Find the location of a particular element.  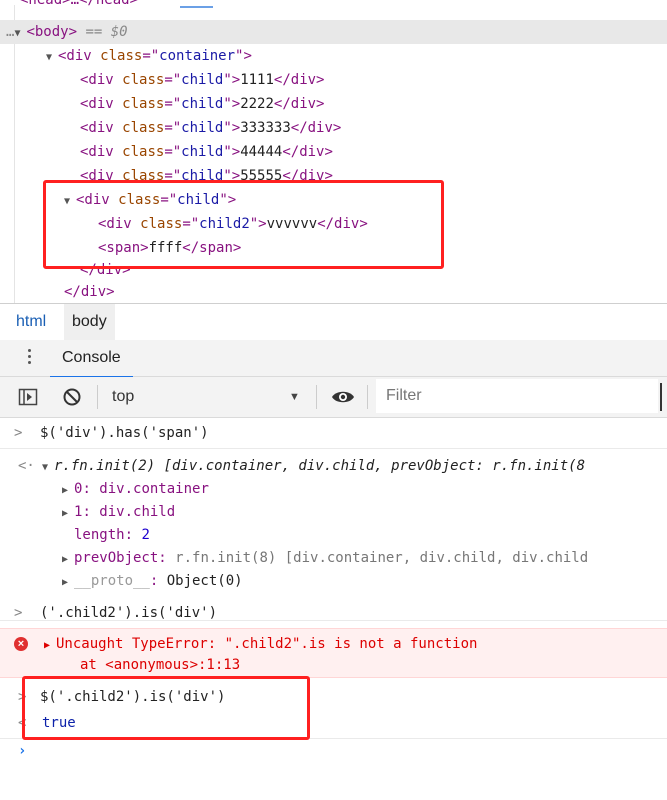

node-text: ffff is located at coordinates (165, 248).